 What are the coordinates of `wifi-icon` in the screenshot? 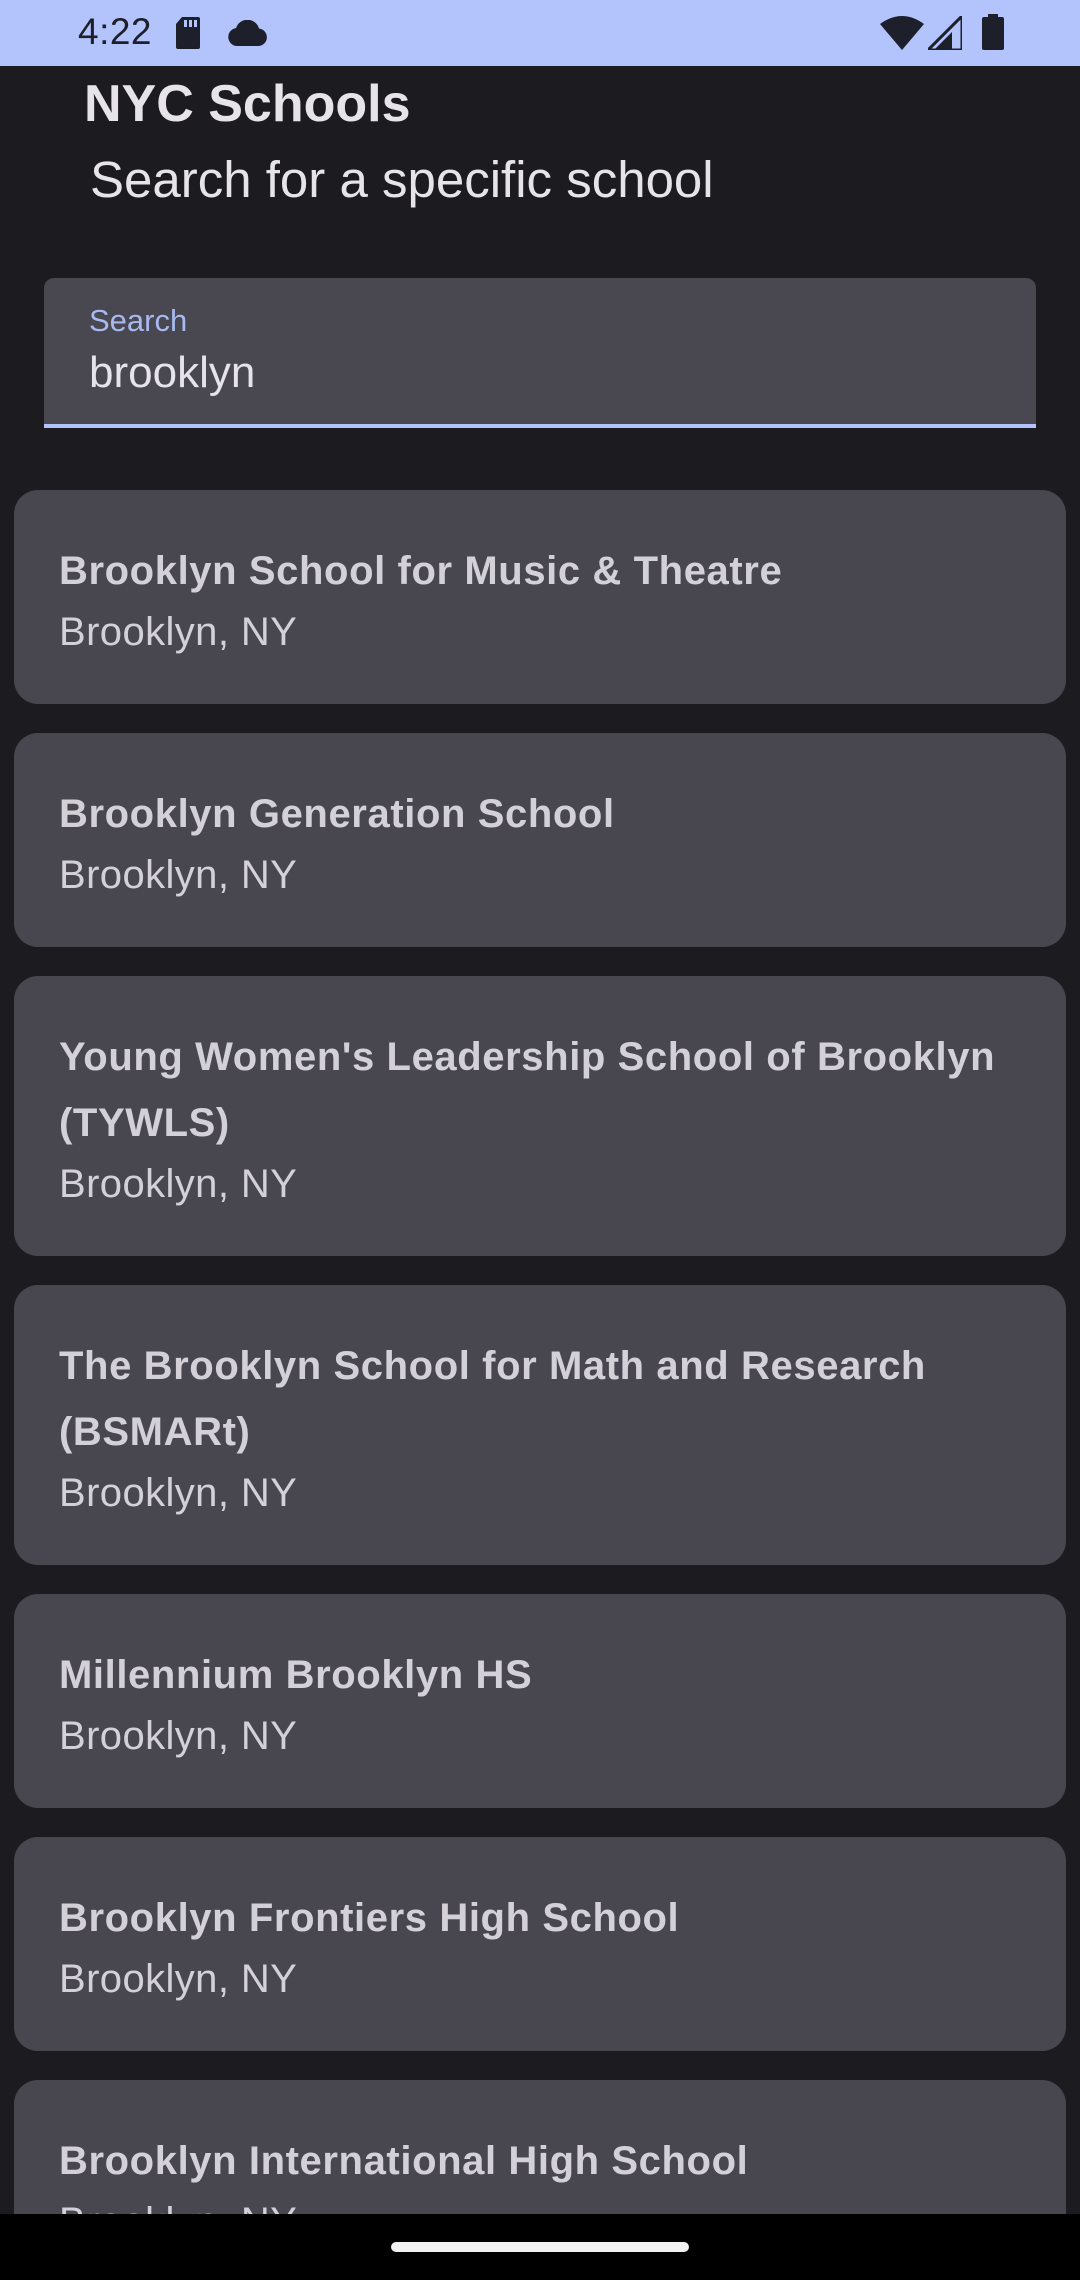 It's located at (902, 33).